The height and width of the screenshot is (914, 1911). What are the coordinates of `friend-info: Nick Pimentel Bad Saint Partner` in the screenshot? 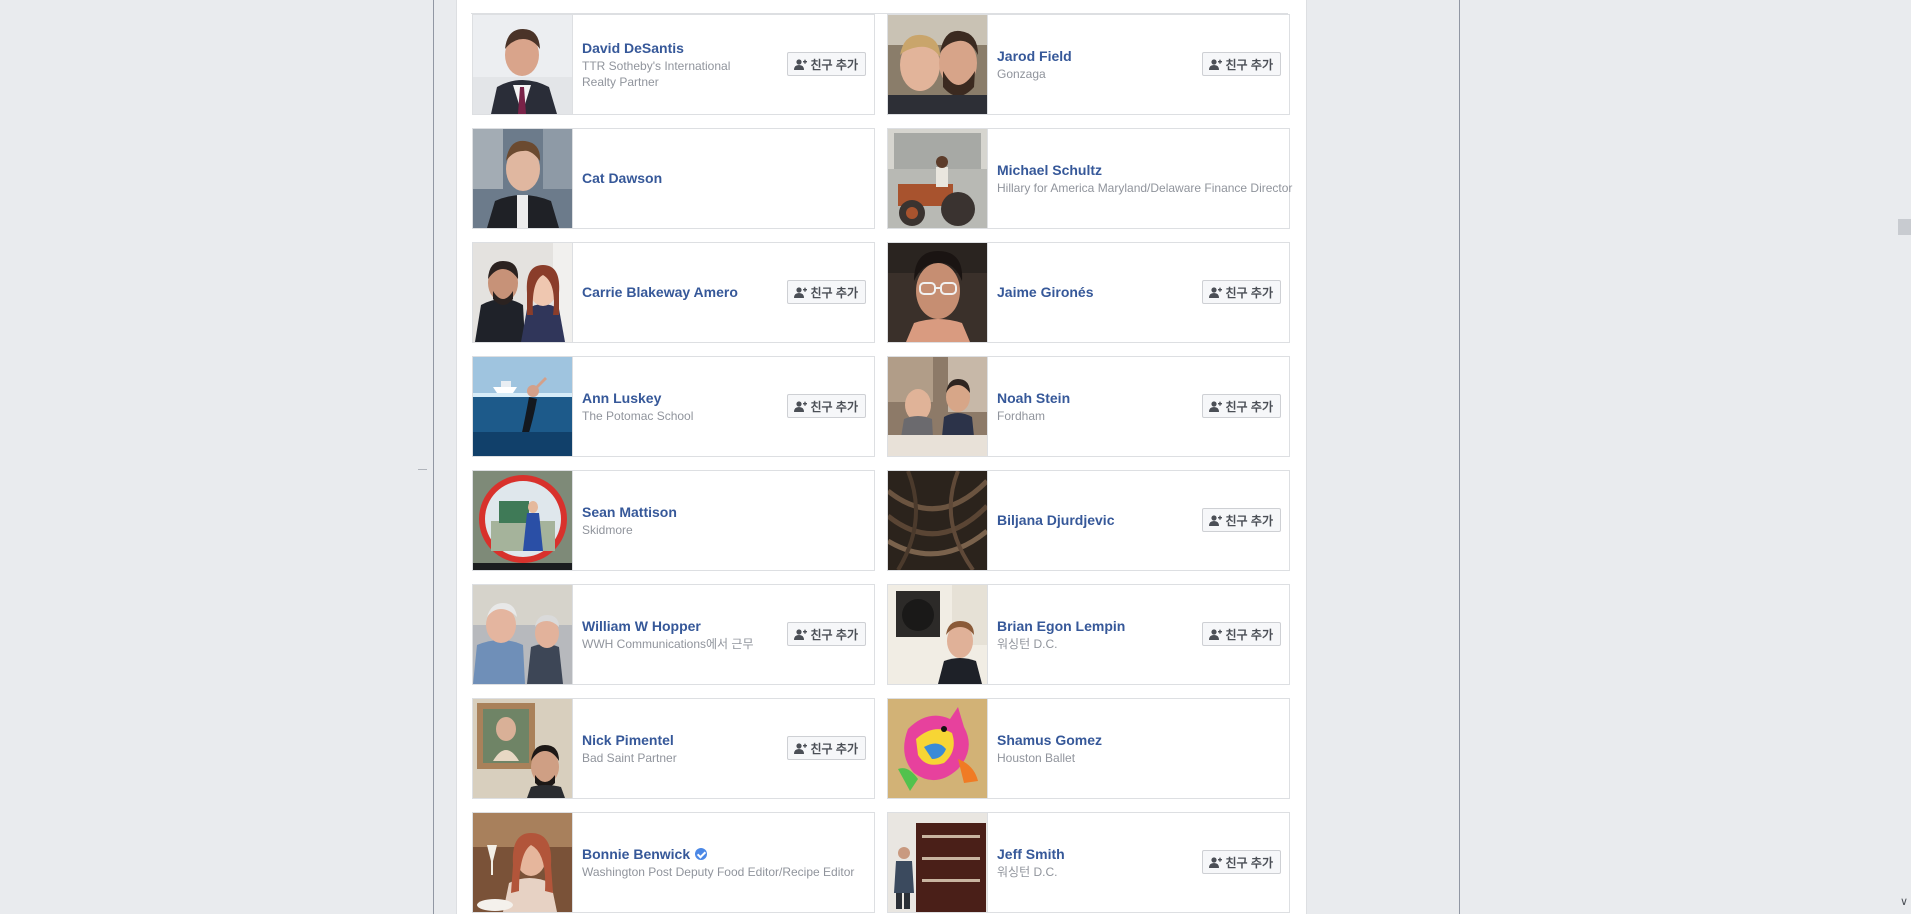 It's located at (673, 748).